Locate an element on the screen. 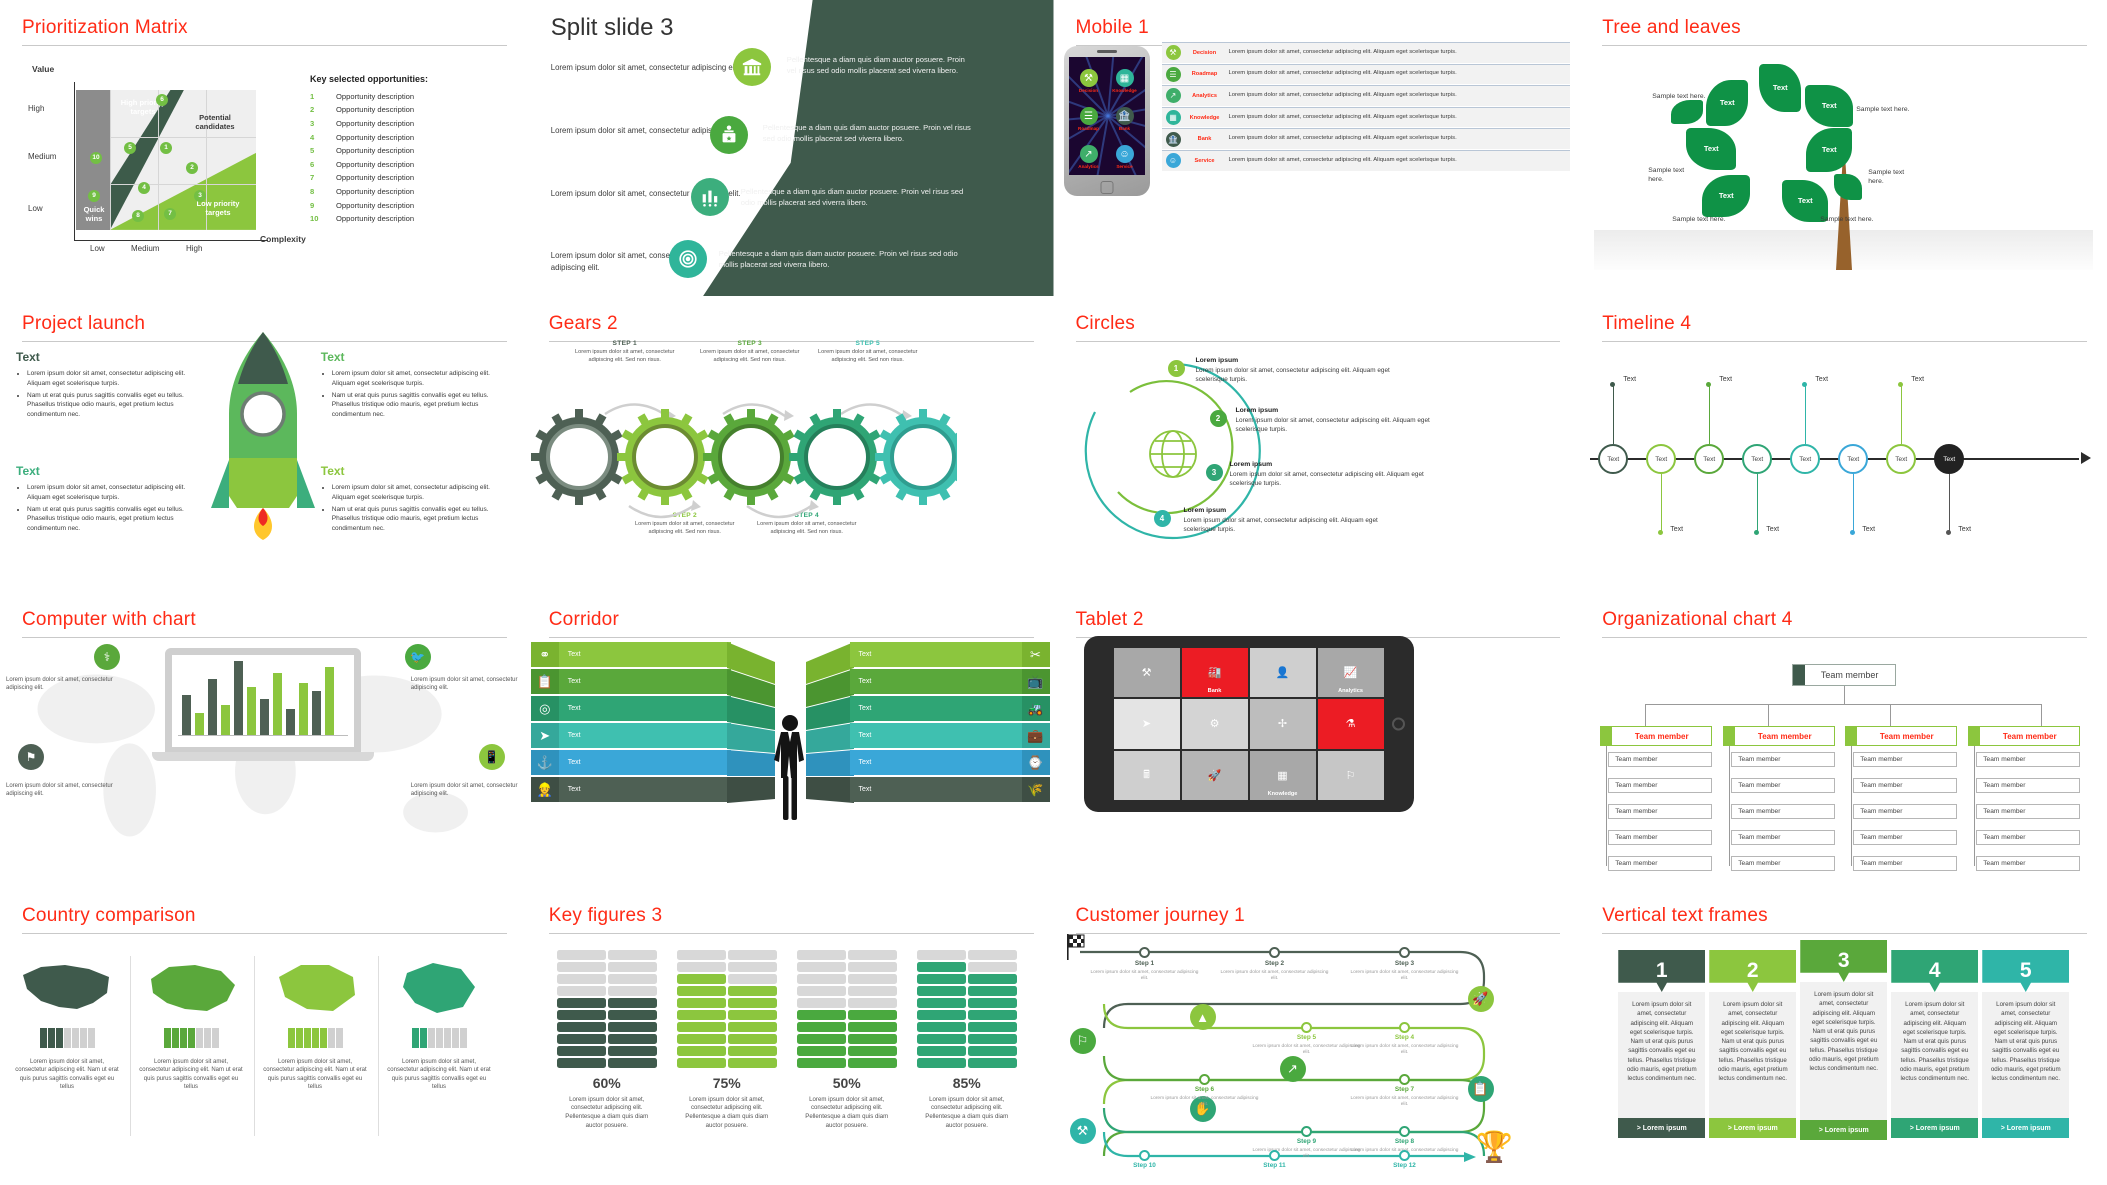  list-item: 3 Opportunity description is located at coordinates (418, 123).